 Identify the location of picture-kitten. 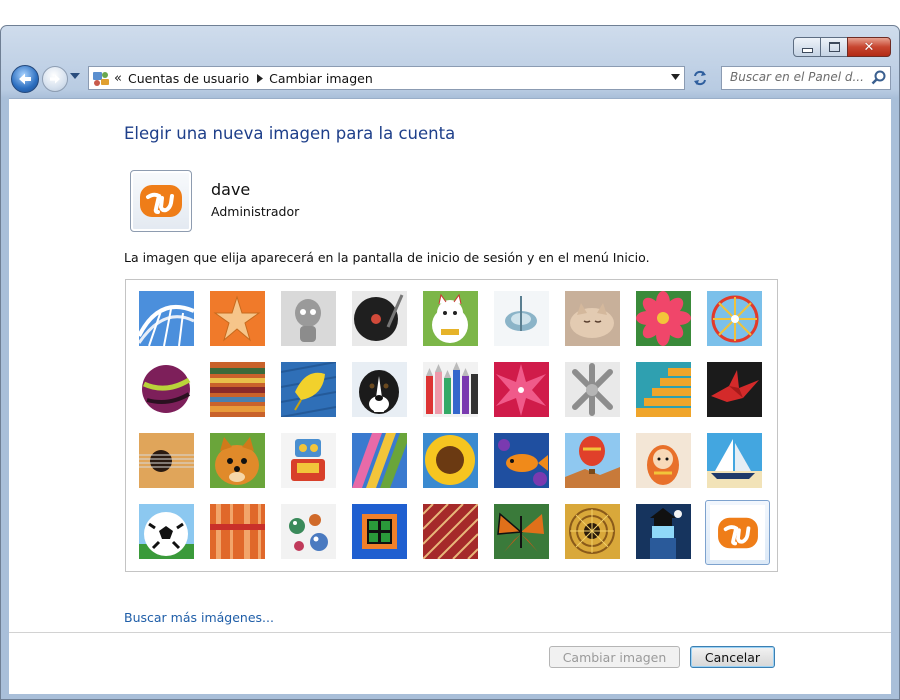
(592, 318).